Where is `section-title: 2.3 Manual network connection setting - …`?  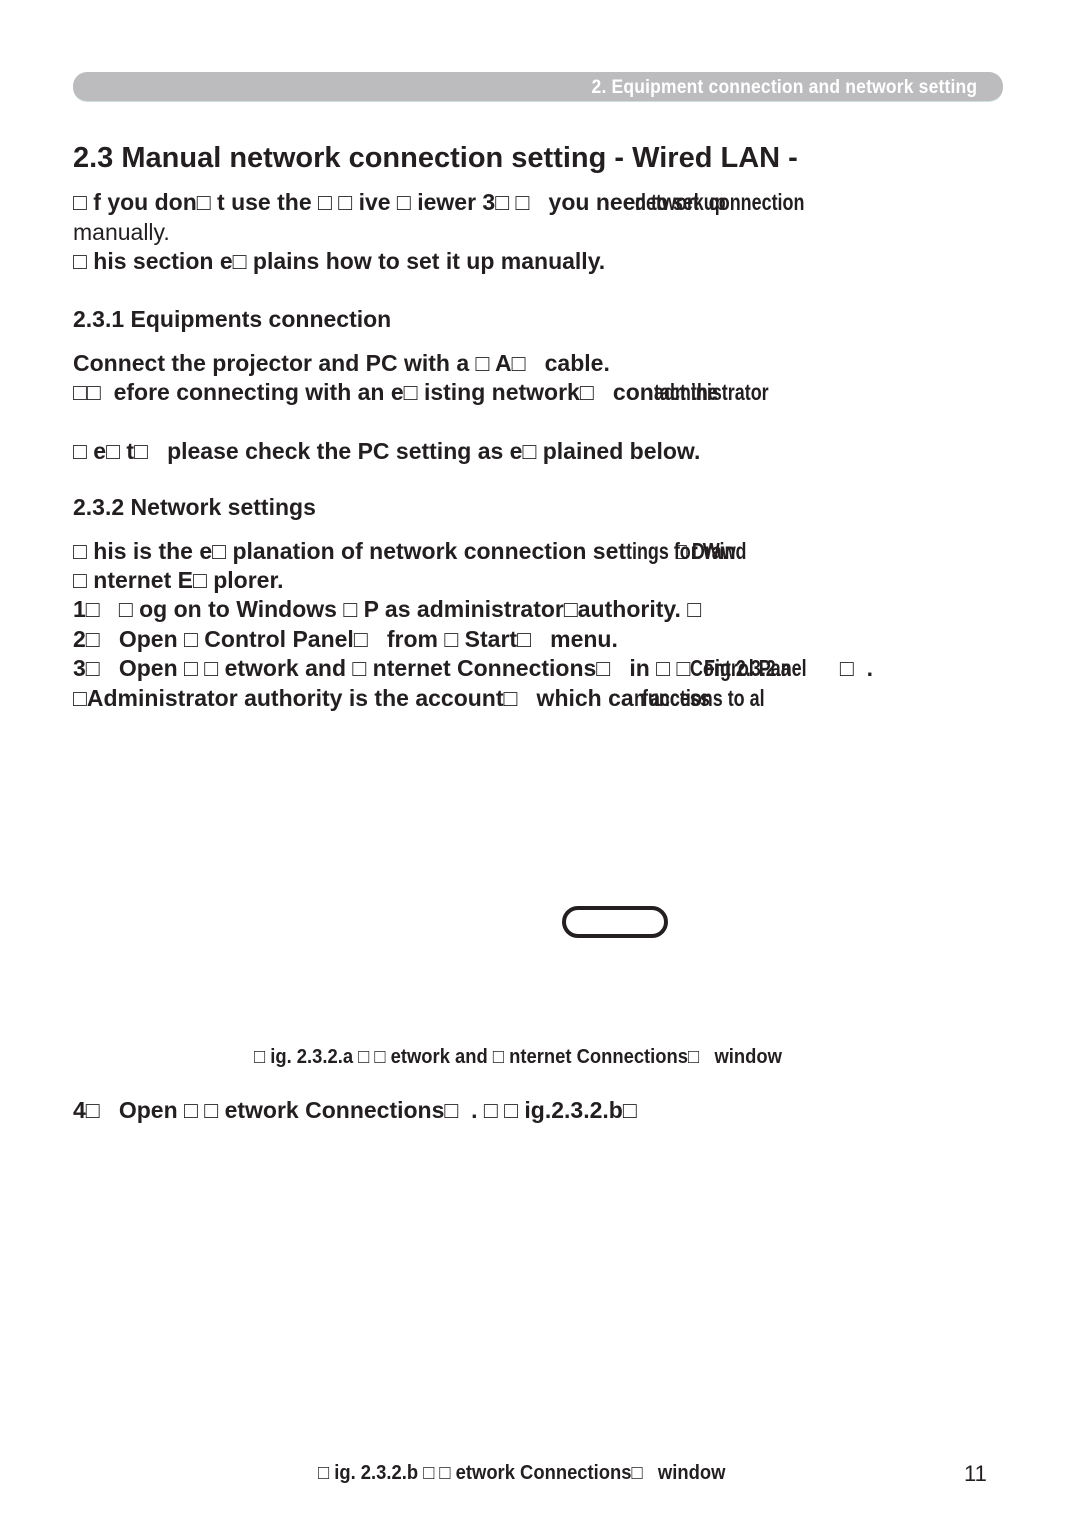
section-title: 2.3 Manual network connection setting - … is located at coordinates (435, 158).